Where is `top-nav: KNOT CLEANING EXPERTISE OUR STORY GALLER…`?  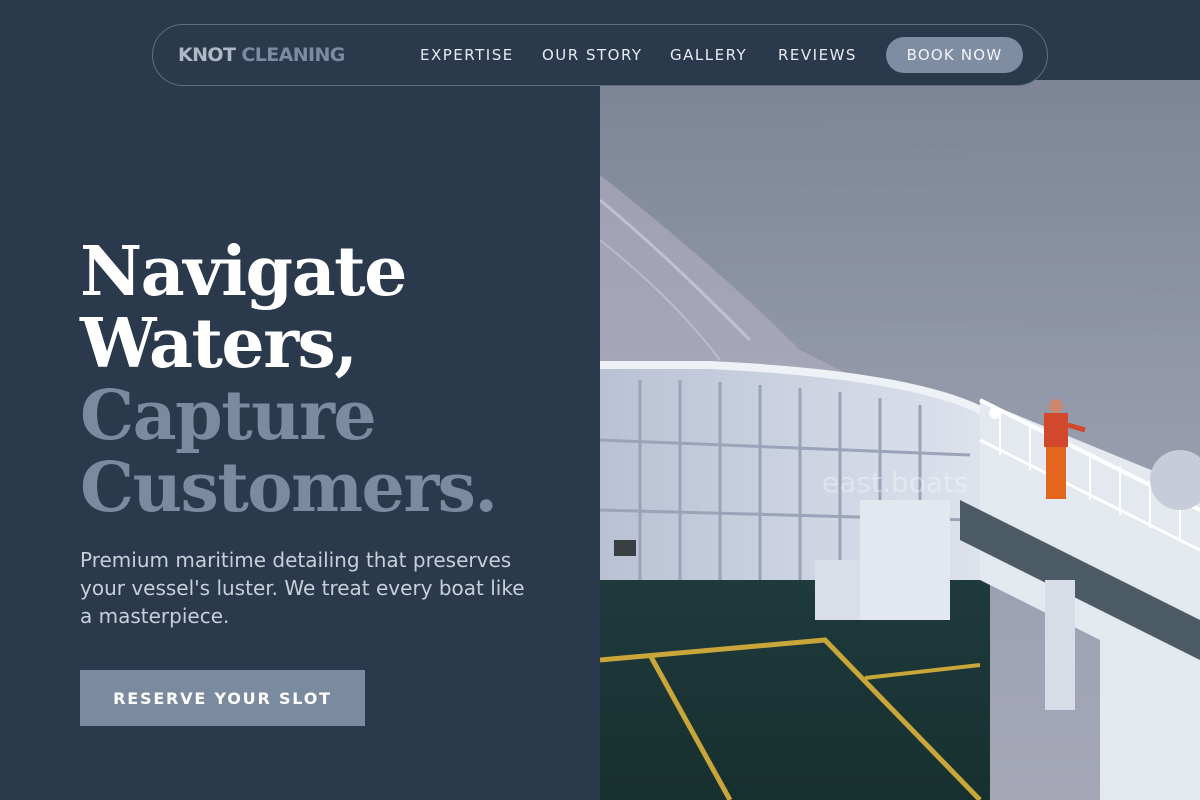 top-nav: KNOT CLEANING EXPERTISE OUR STORY GALLER… is located at coordinates (600, 55).